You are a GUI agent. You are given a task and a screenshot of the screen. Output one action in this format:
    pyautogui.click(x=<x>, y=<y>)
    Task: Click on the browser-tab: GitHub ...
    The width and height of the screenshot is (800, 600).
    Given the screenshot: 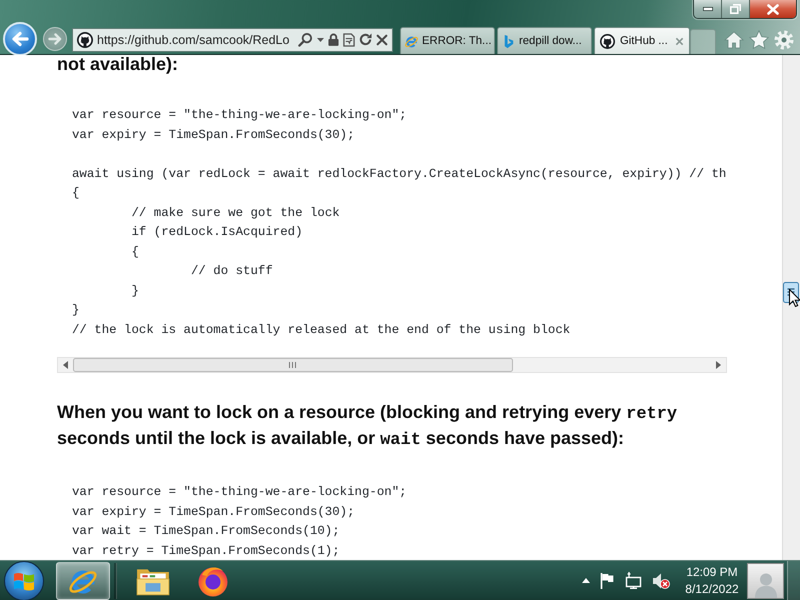 What is the action you would take?
    pyautogui.click(x=642, y=40)
    